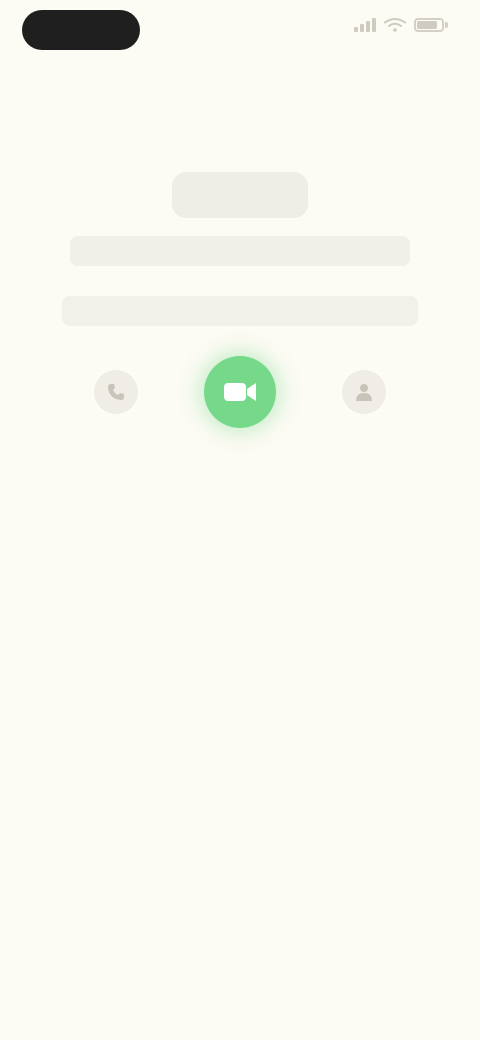  What do you see at coordinates (240, 392) in the screenshot?
I see `video-icon` at bounding box center [240, 392].